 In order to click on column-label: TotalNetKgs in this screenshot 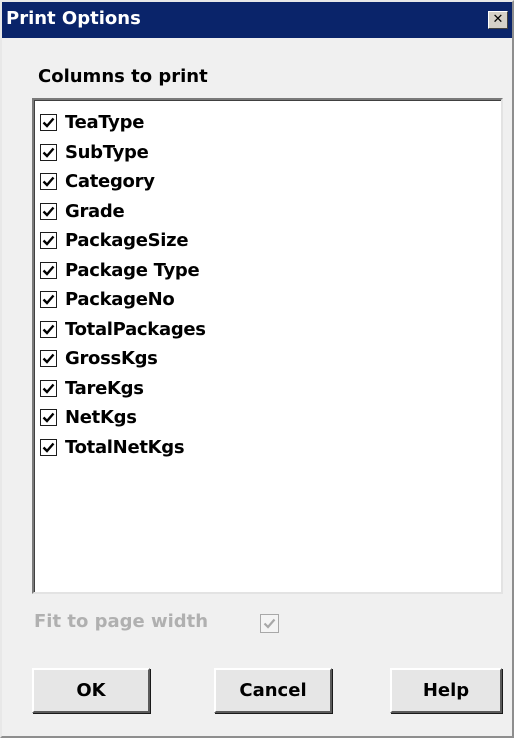, I will do `click(125, 447)`.